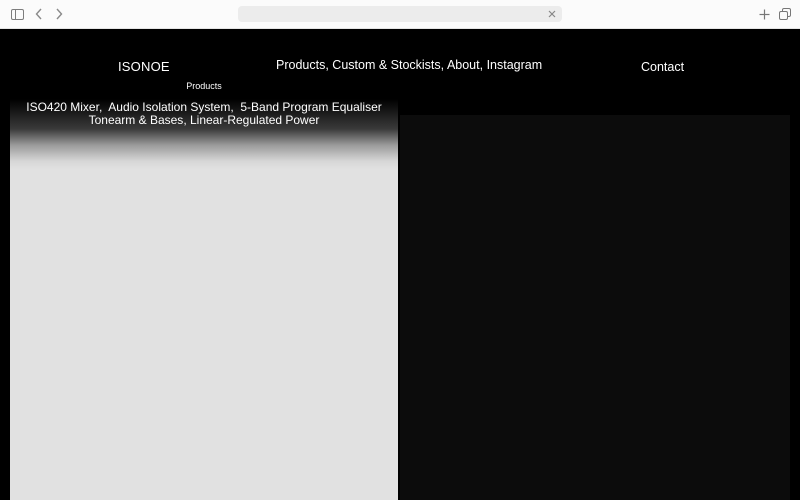 The image size is (800, 500). I want to click on nav-products: Products, so click(300, 65).